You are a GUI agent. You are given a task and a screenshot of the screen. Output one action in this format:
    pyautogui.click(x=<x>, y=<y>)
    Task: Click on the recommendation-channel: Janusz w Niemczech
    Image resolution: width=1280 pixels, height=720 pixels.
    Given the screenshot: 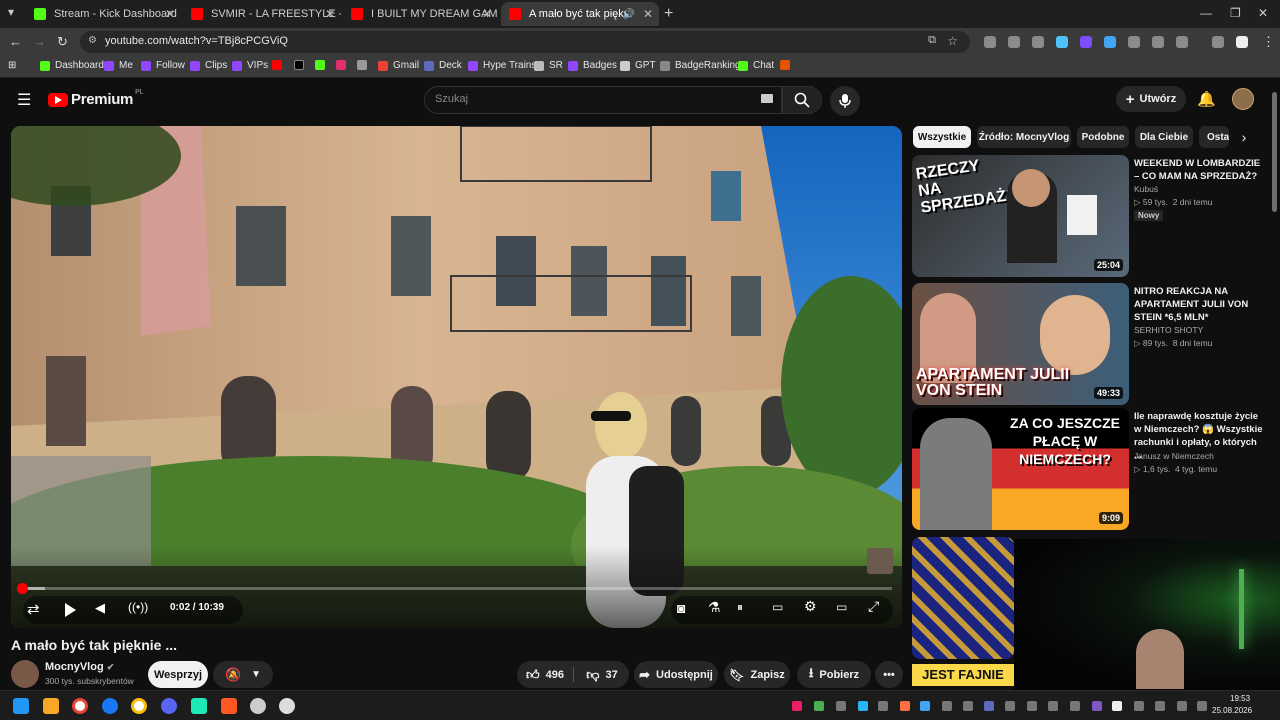 What is the action you would take?
    pyautogui.click(x=1174, y=456)
    